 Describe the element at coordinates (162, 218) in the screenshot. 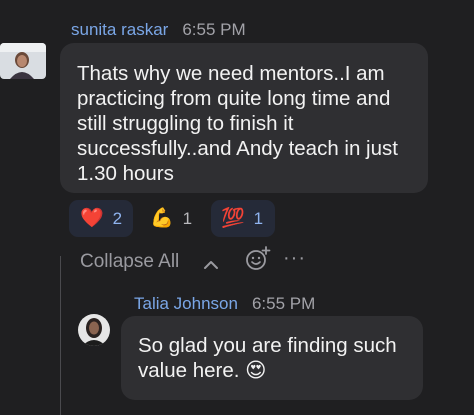

I see `flexed-biceps-icon: 💪` at that location.